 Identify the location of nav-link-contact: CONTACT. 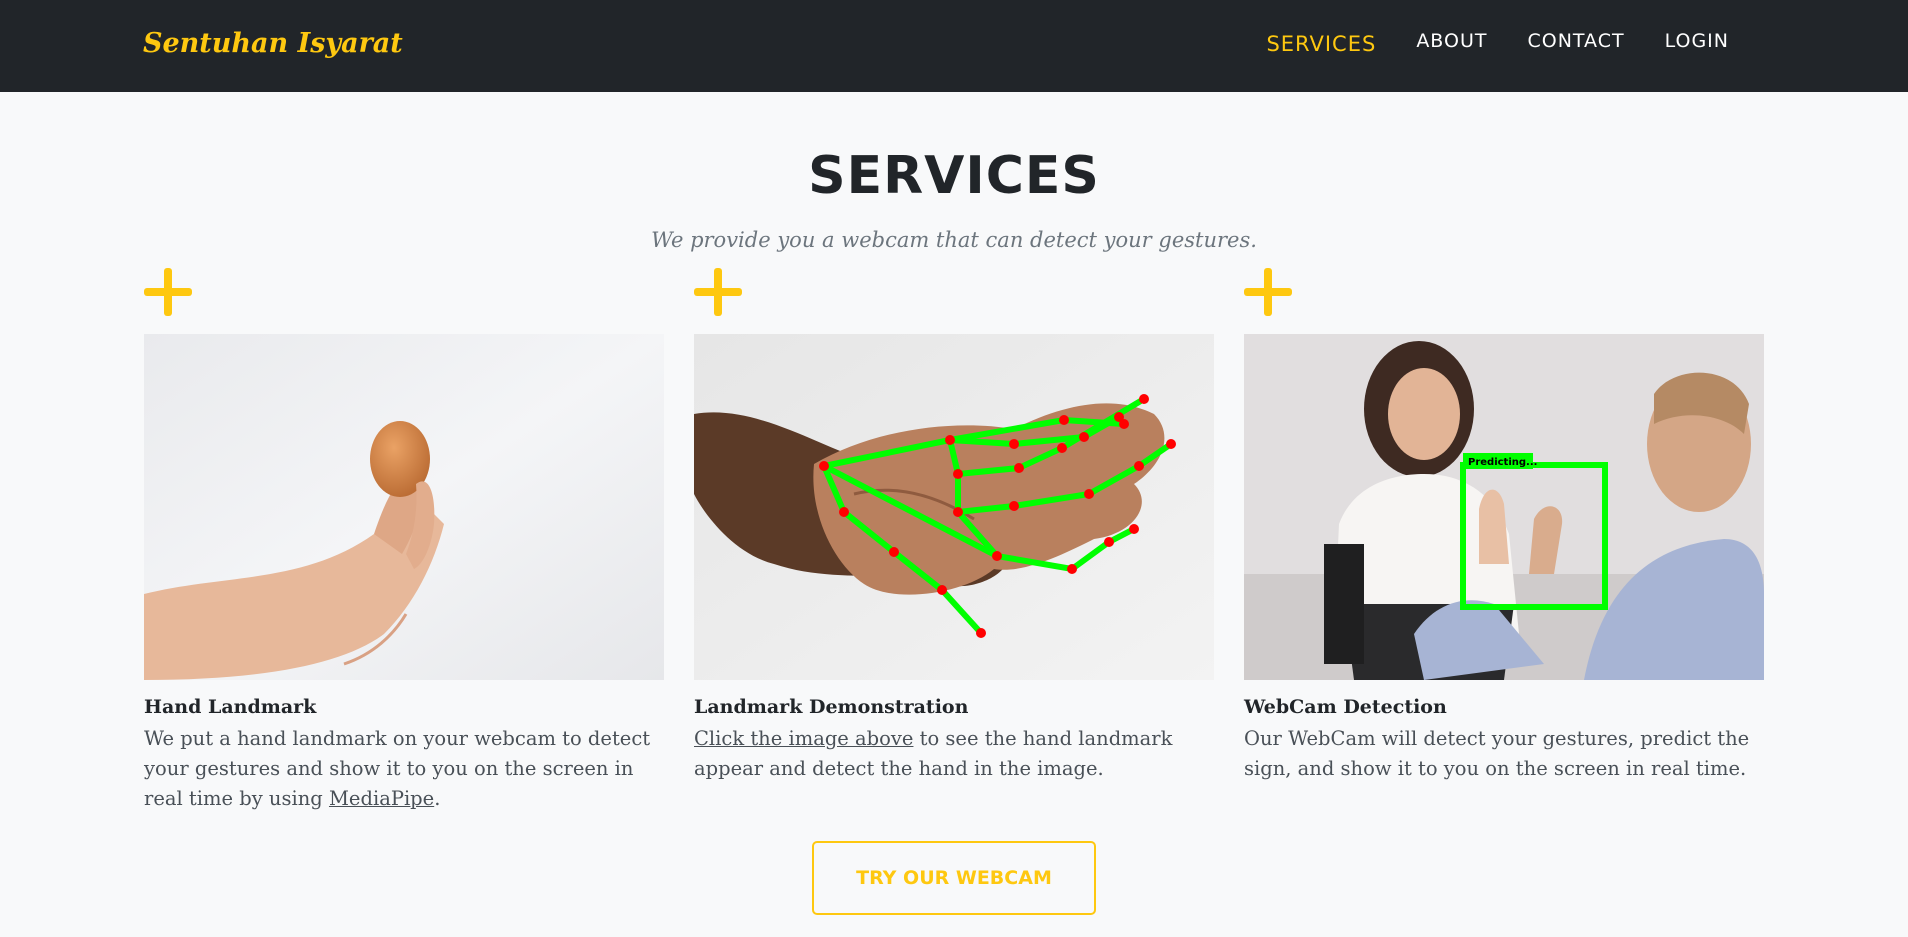
(1575, 43).